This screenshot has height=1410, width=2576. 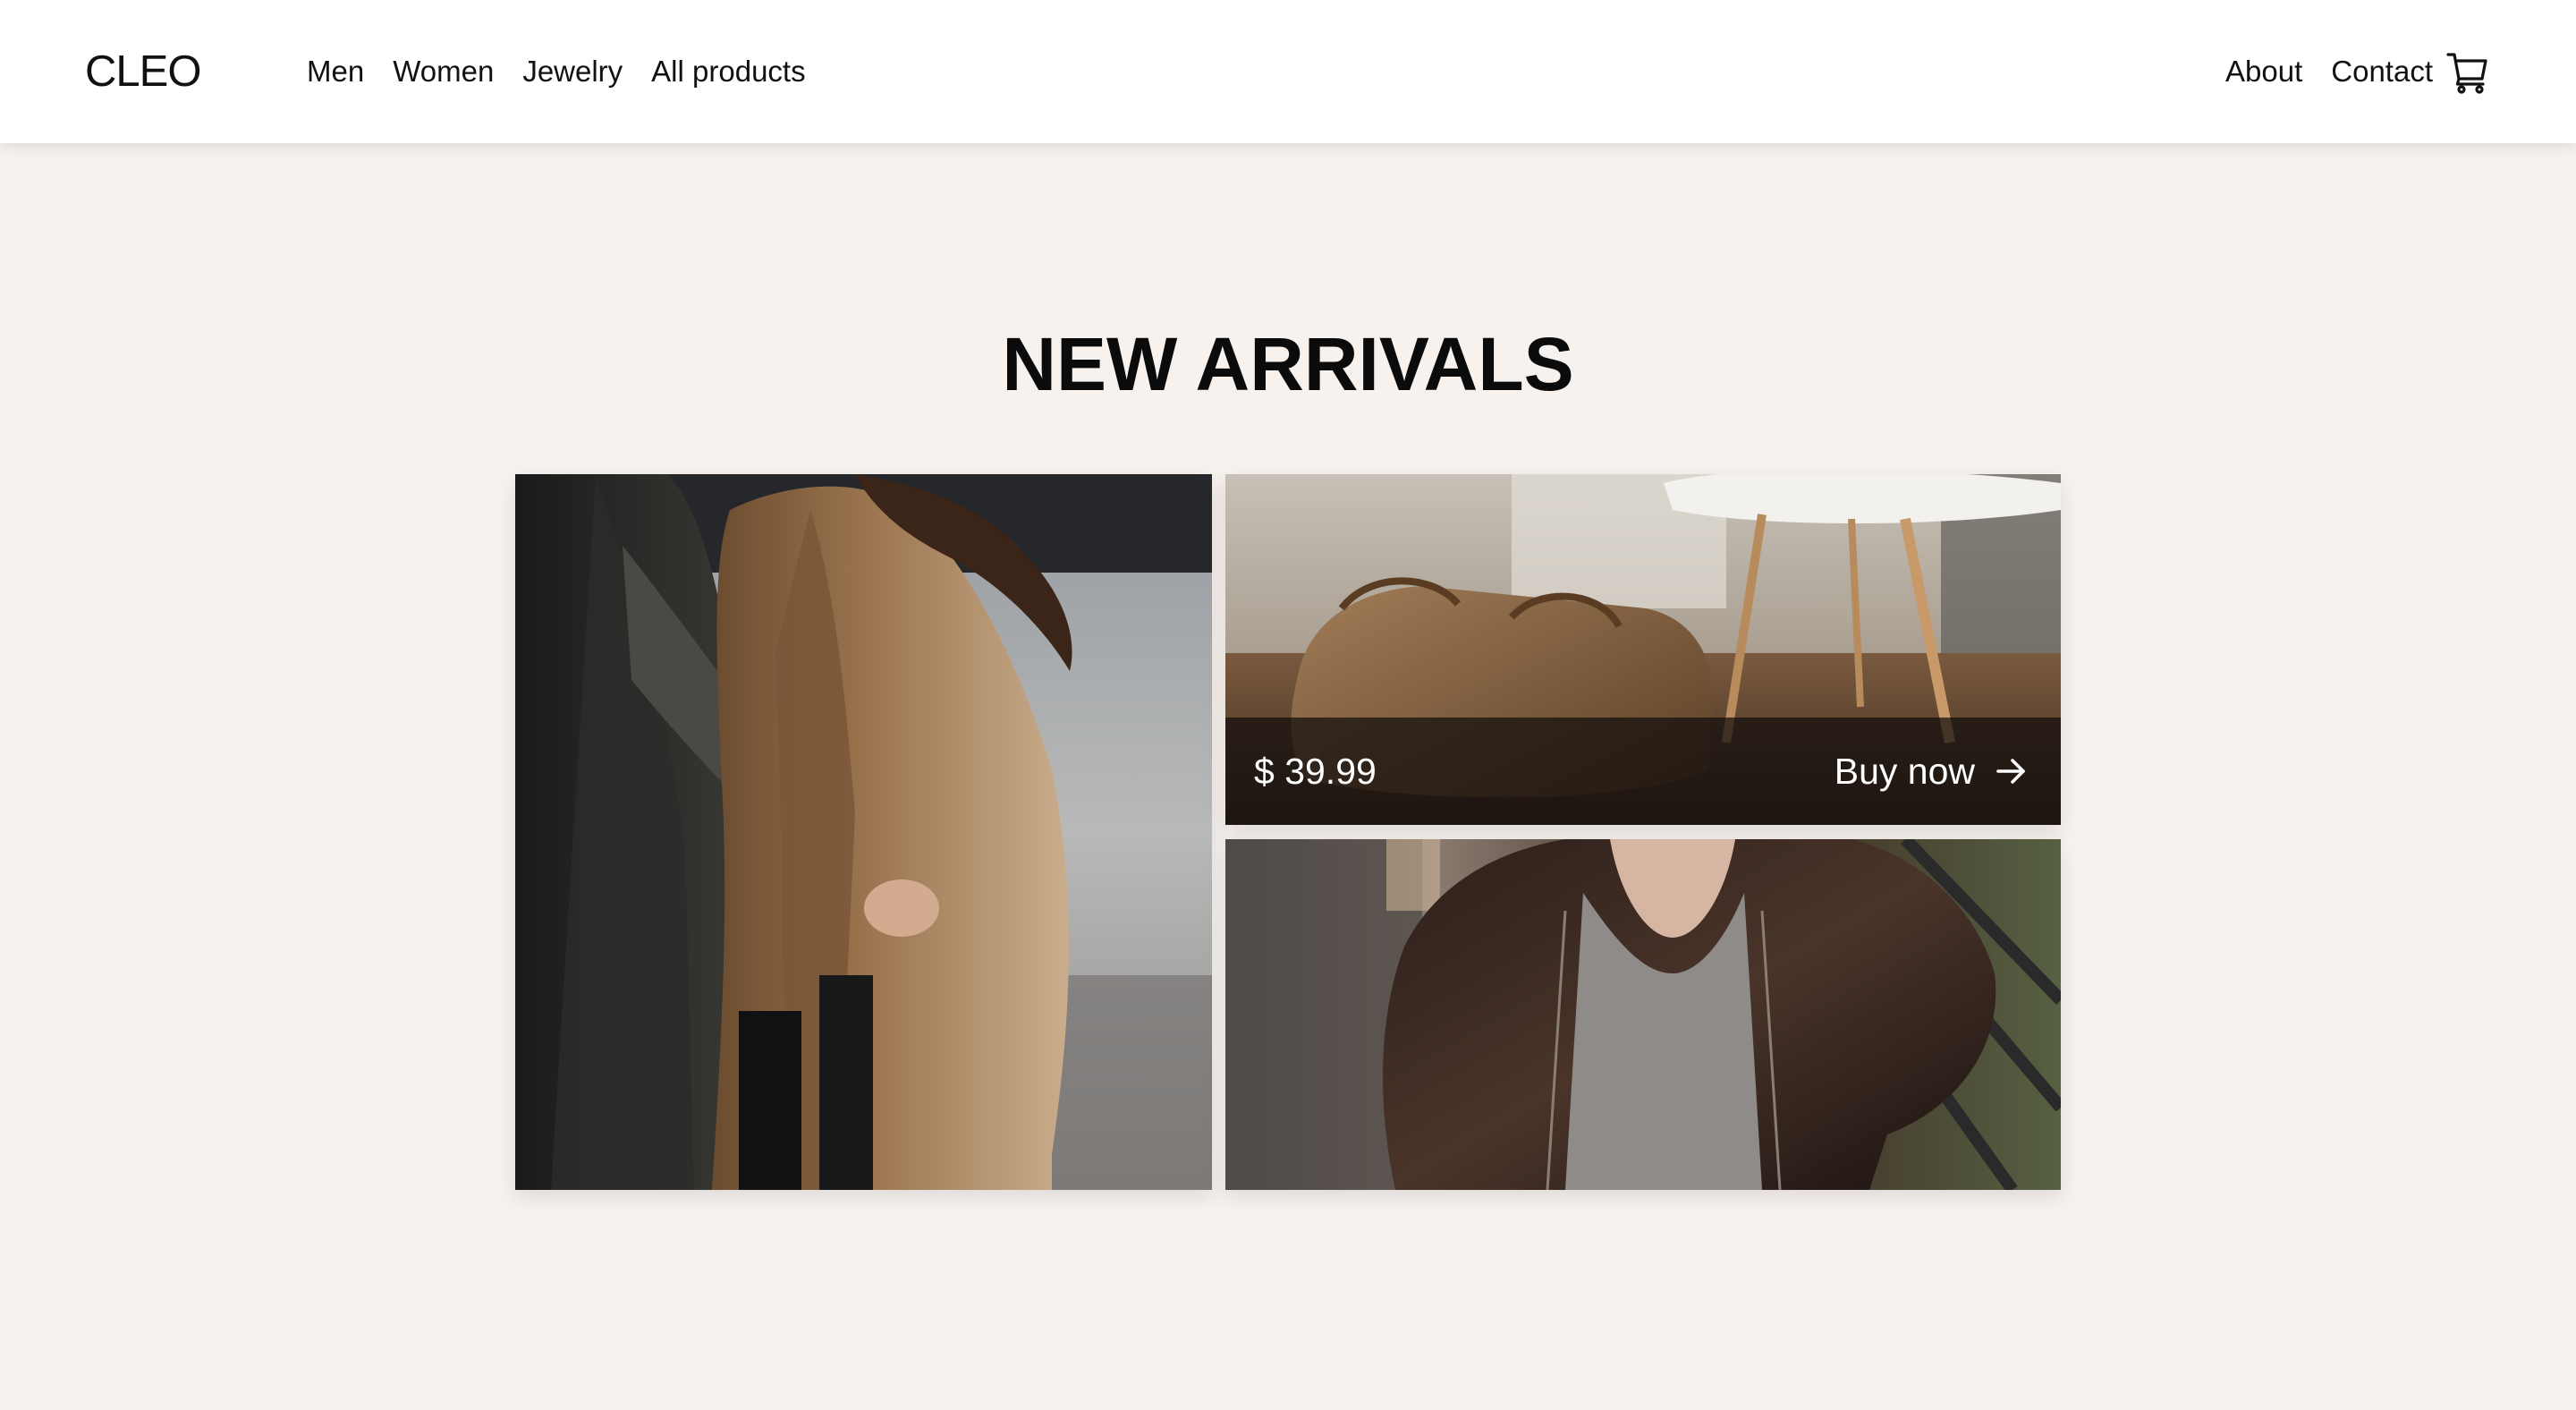 What do you see at coordinates (2382, 71) in the screenshot?
I see `nav-link-contact: Contact` at bounding box center [2382, 71].